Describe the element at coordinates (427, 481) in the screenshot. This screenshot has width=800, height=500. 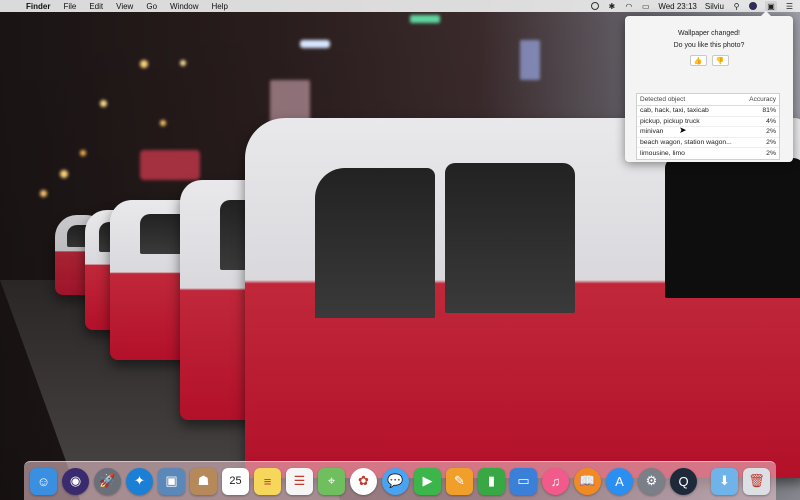
I see `facetime-icon: ▶` at that location.